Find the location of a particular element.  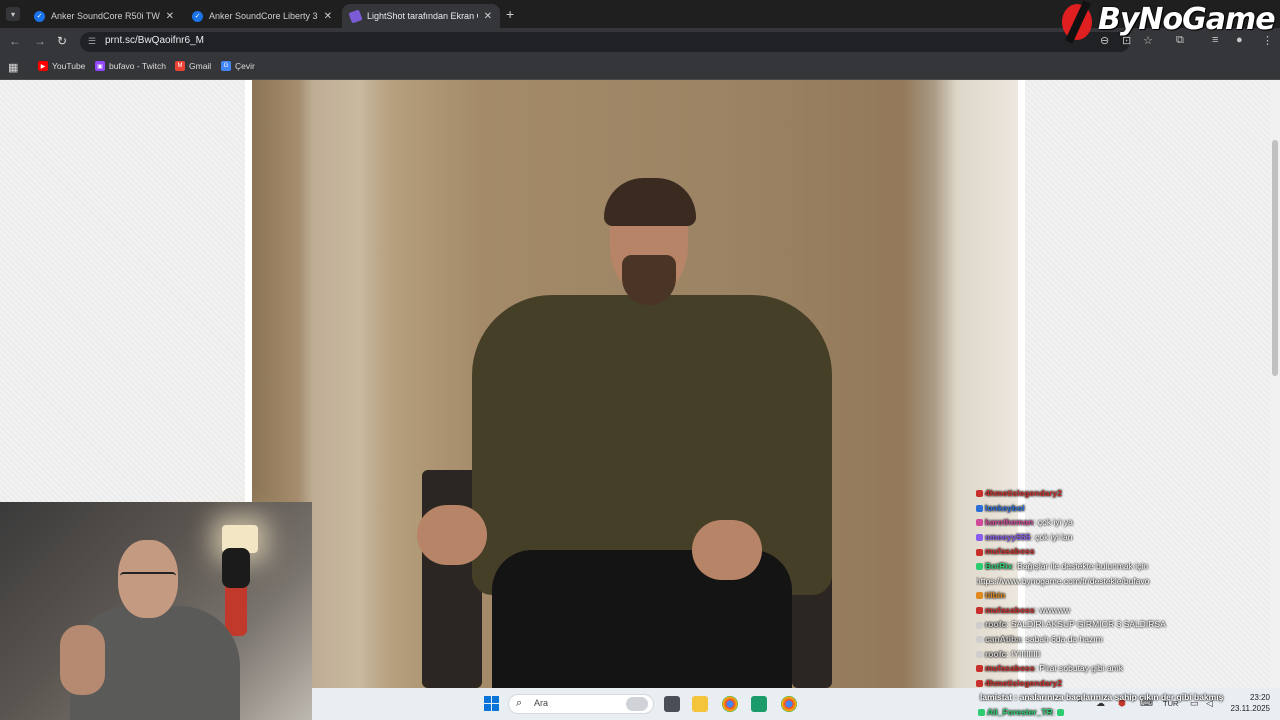

chat-message: tiibin is located at coordinates (990, 595).